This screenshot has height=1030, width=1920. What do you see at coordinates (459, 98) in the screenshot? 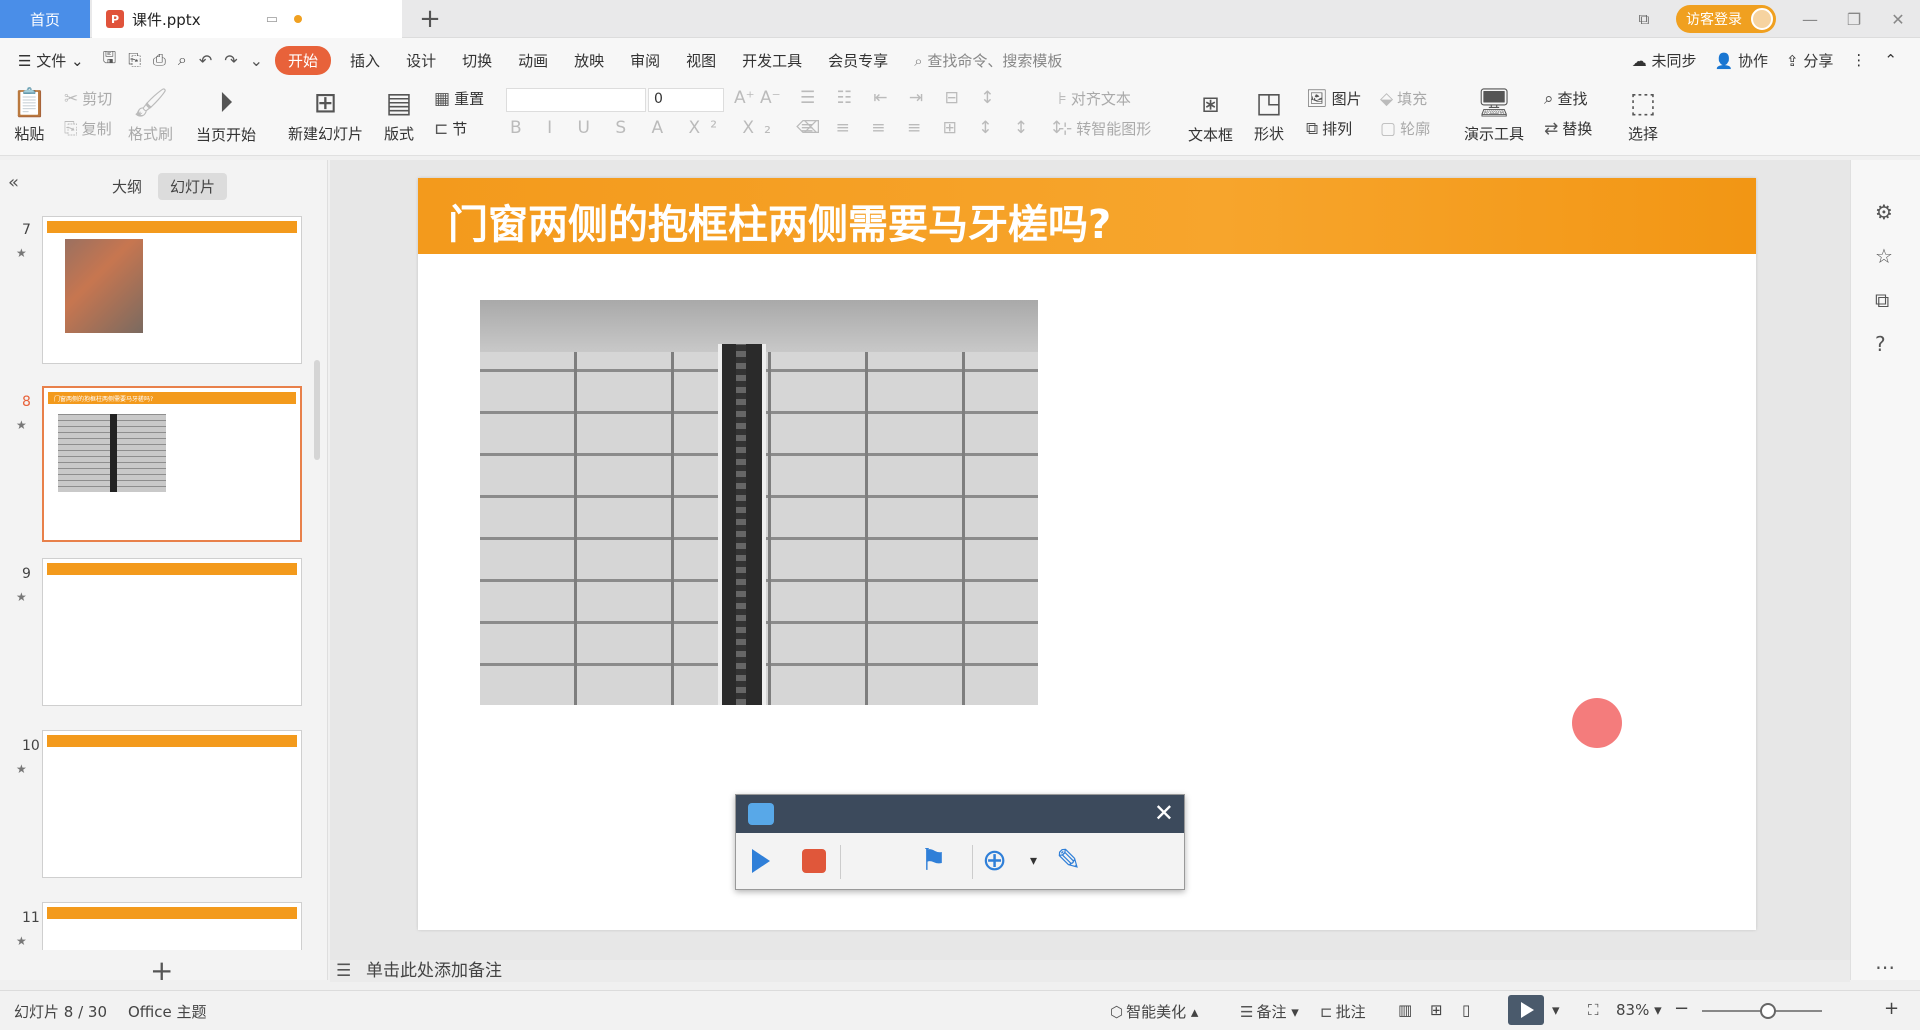
I see `reset-button: ▦ 重置` at bounding box center [459, 98].